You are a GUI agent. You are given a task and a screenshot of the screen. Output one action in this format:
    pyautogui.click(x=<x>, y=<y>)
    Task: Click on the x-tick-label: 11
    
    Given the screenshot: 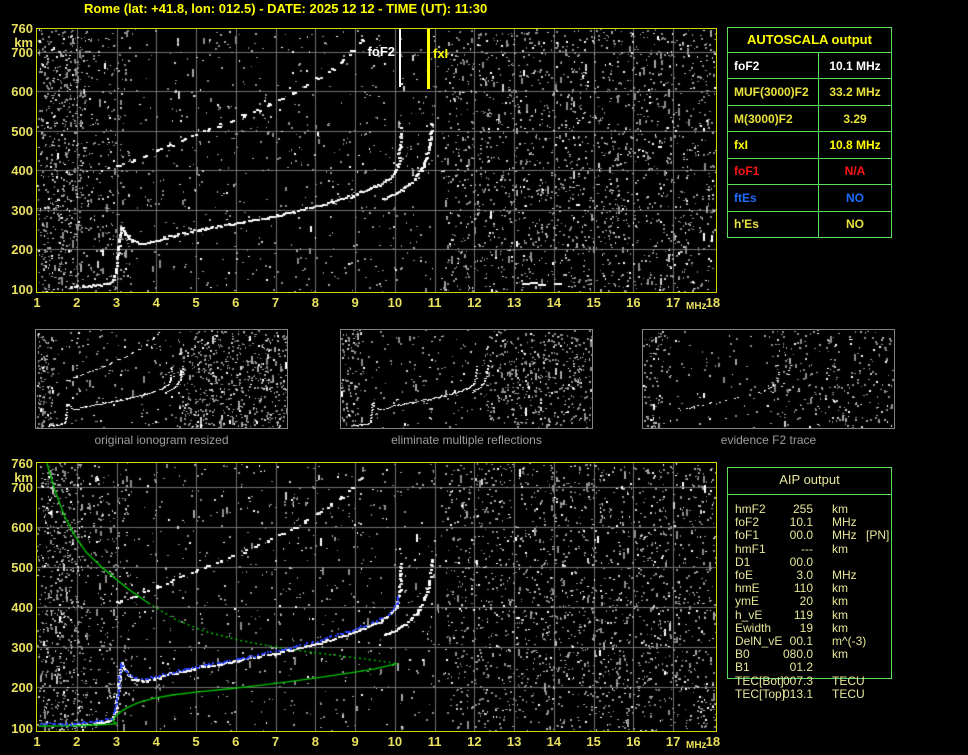 What is the action you would take?
    pyautogui.click(x=434, y=302)
    